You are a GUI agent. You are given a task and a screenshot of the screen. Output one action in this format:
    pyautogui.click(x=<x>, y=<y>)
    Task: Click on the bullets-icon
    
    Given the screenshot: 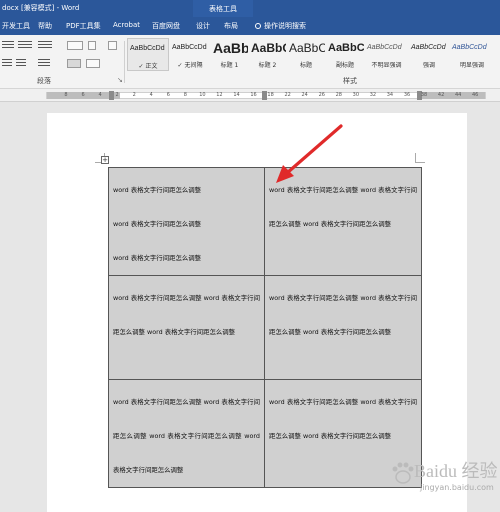 What is the action you would take?
    pyautogui.click(x=8, y=45)
    